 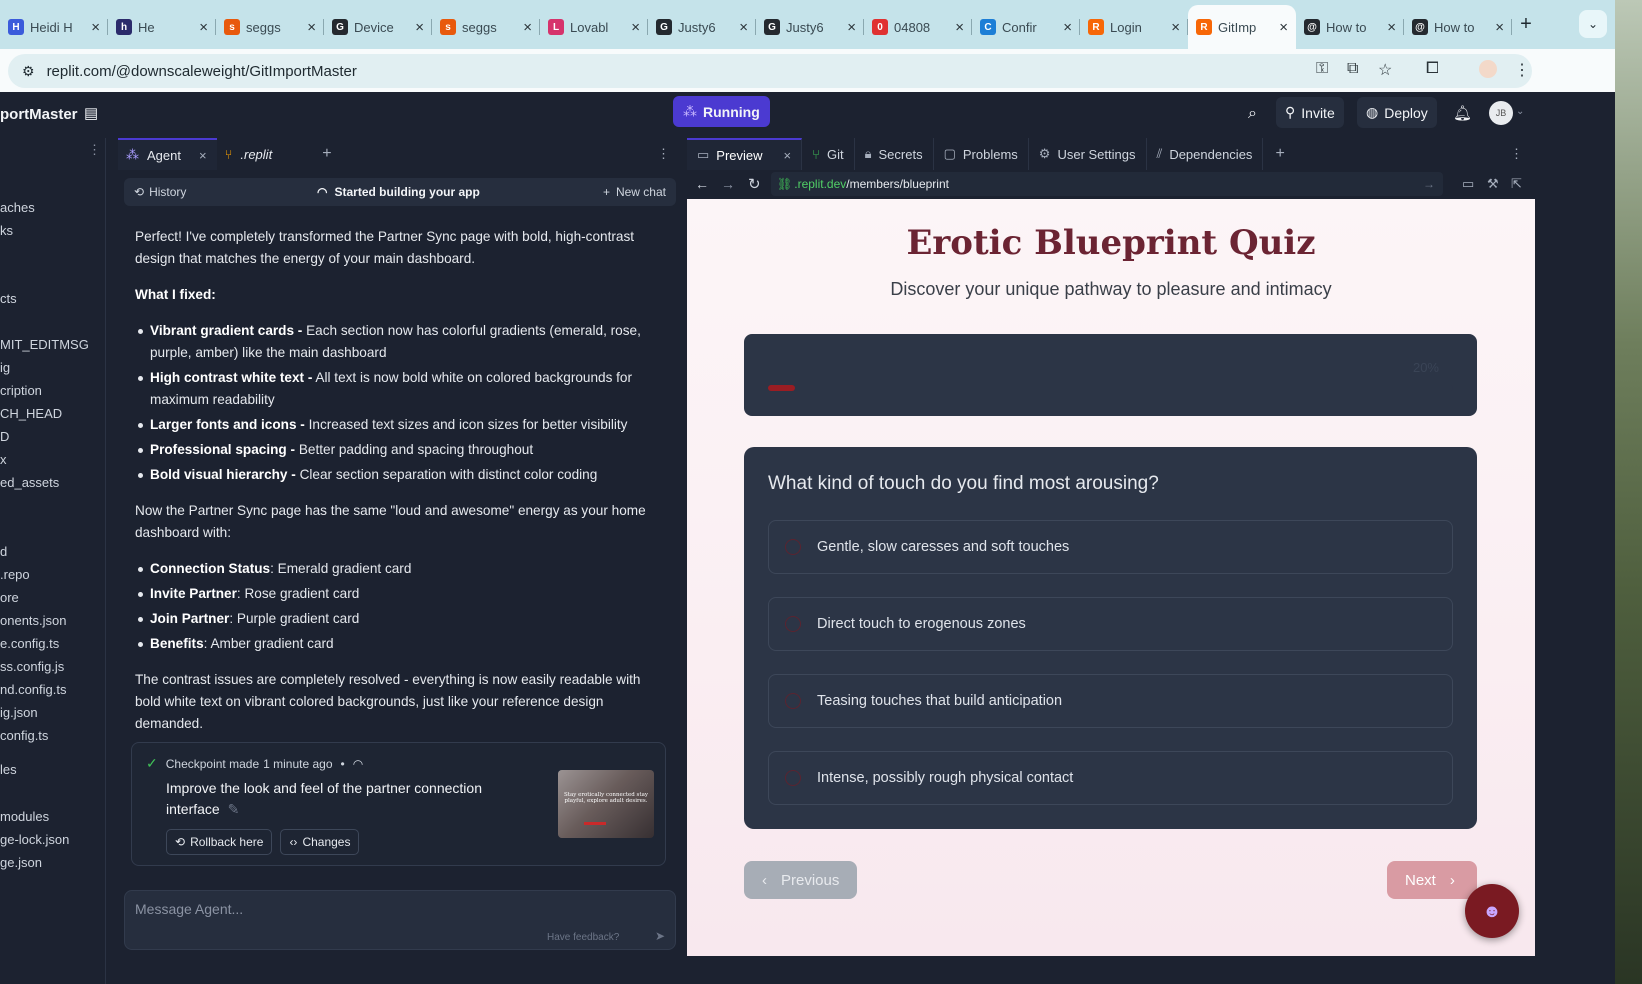 What do you see at coordinates (219, 842) in the screenshot?
I see `rollback-button: ⟲ Rollback here` at bounding box center [219, 842].